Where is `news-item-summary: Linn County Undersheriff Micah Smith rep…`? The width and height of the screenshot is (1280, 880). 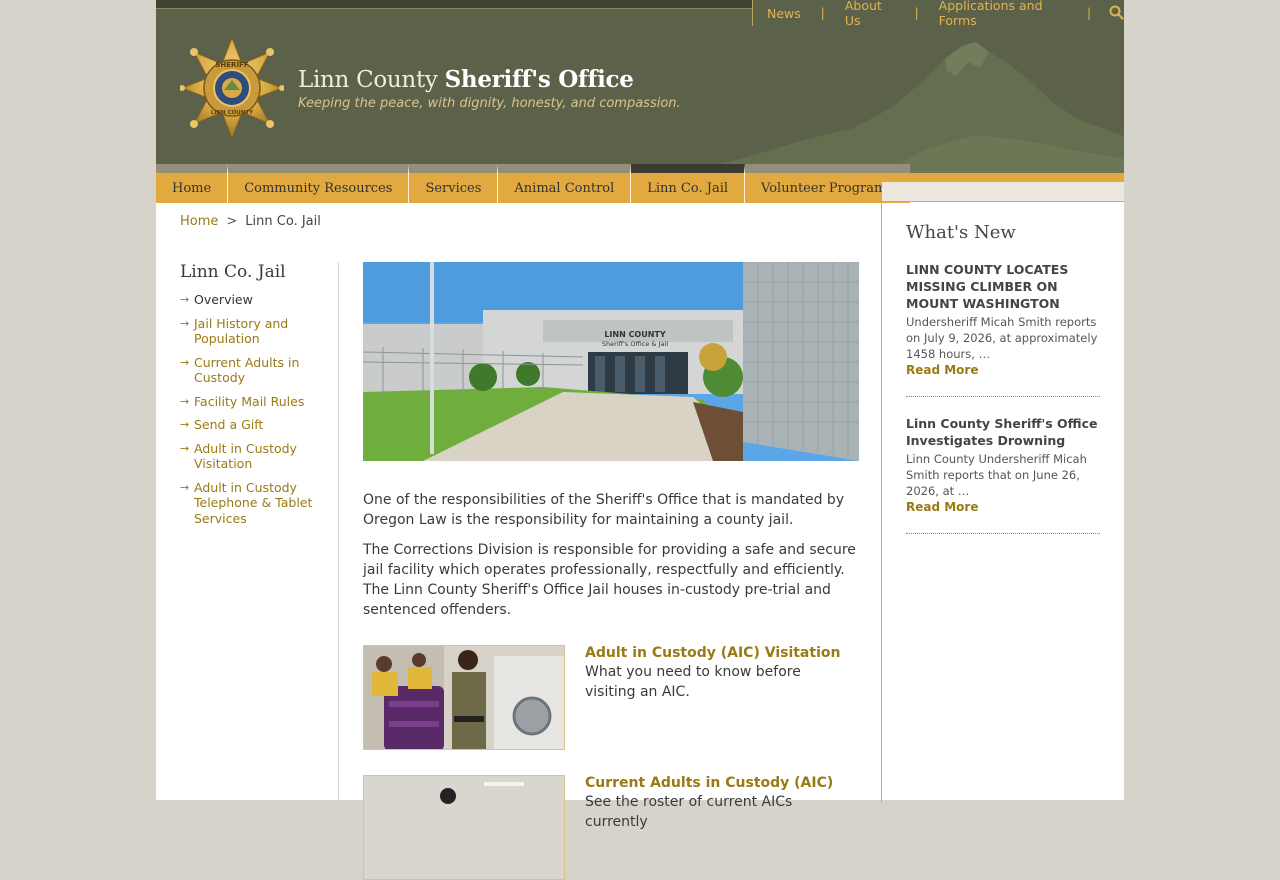
news-item-summary: Linn County Undersheriff Micah Smith rep… is located at coordinates (996, 475).